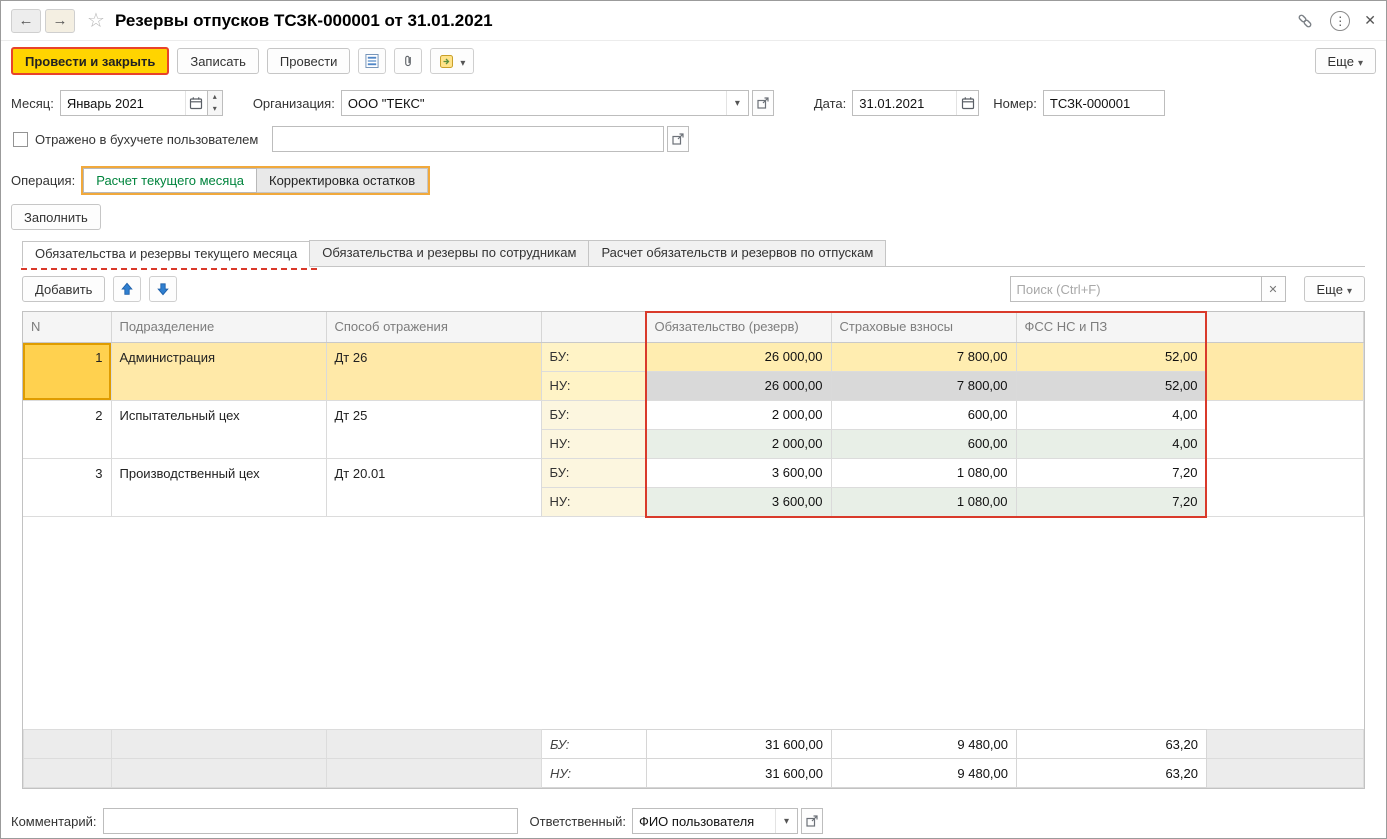  Describe the element at coordinates (1111, 502) in the screenshot. I see `cell-fss-nu: 7,20` at that location.